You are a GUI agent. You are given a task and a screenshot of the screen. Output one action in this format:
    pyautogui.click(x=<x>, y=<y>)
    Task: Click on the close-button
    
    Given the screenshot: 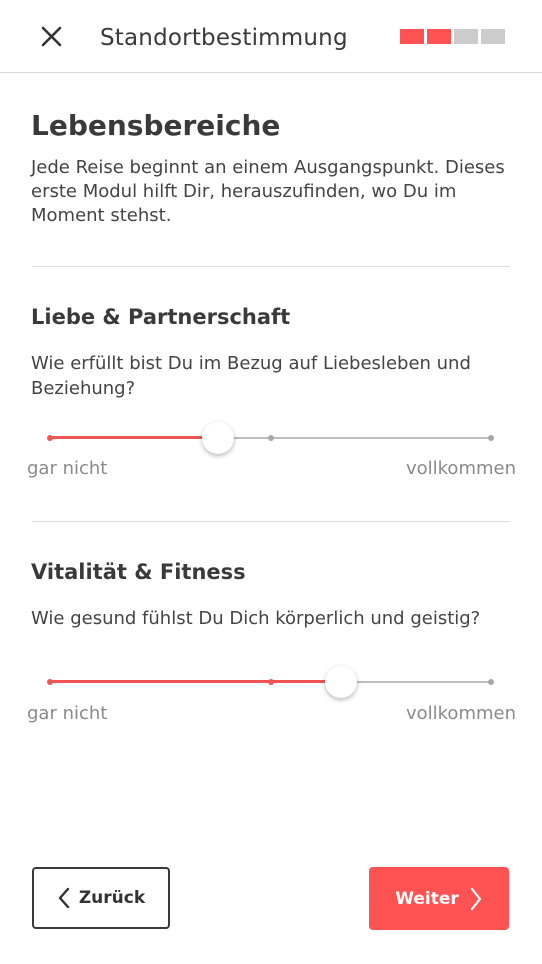 What is the action you would take?
    pyautogui.click(x=52, y=38)
    